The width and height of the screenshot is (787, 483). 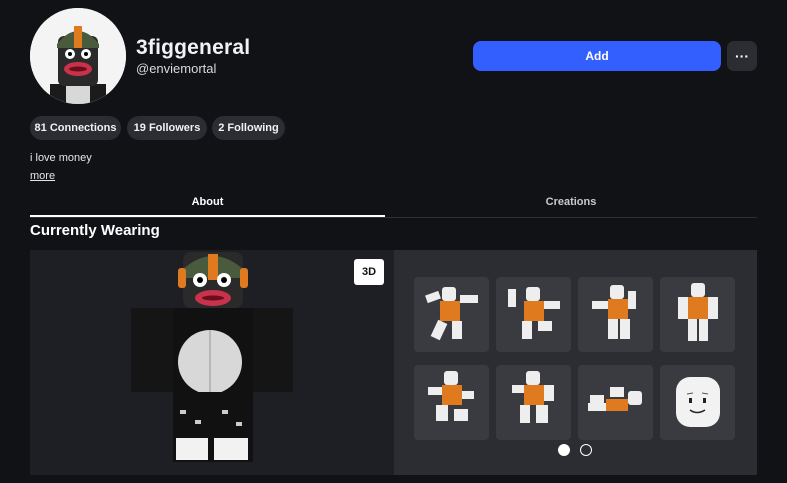 What do you see at coordinates (75, 128) in the screenshot?
I see `connections-pill: 81 Connections` at bounding box center [75, 128].